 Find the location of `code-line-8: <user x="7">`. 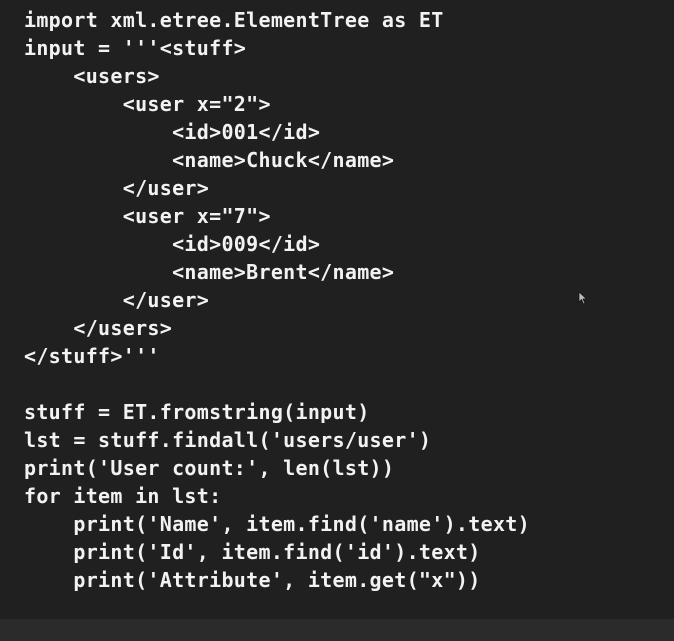

code-line-8: <user x="7"> is located at coordinates (147, 216).